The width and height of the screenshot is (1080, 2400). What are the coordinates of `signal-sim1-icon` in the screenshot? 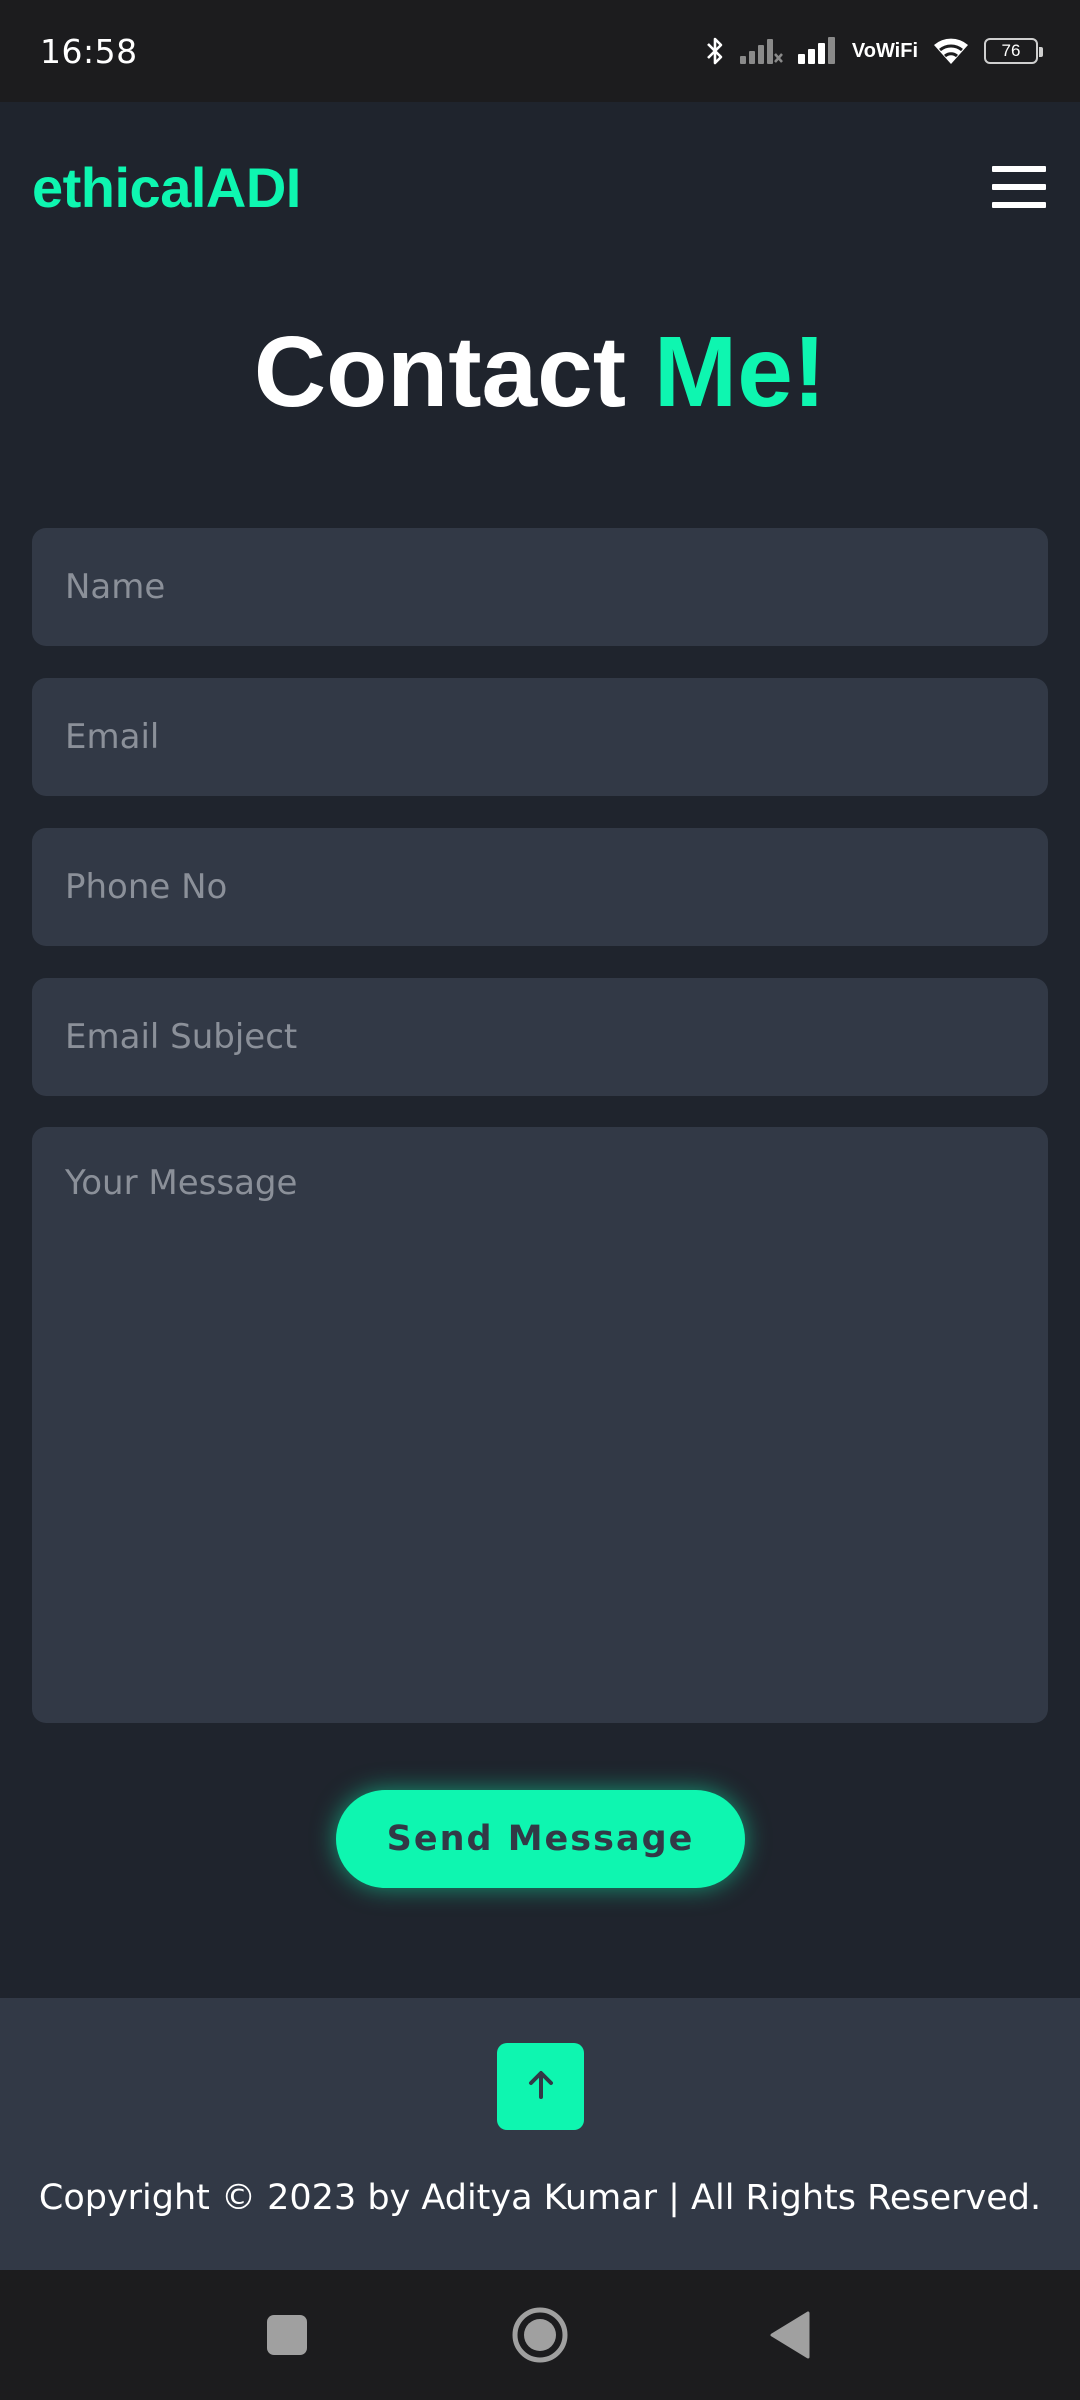 It's located at (817, 51).